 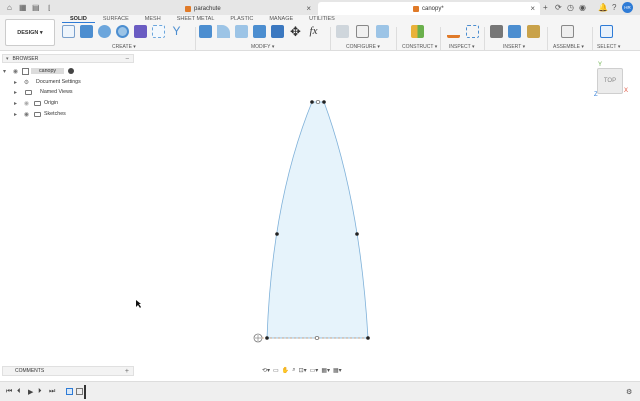 What do you see at coordinates (629, 392) in the screenshot?
I see `gear-icon: ⚙` at bounding box center [629, 392].